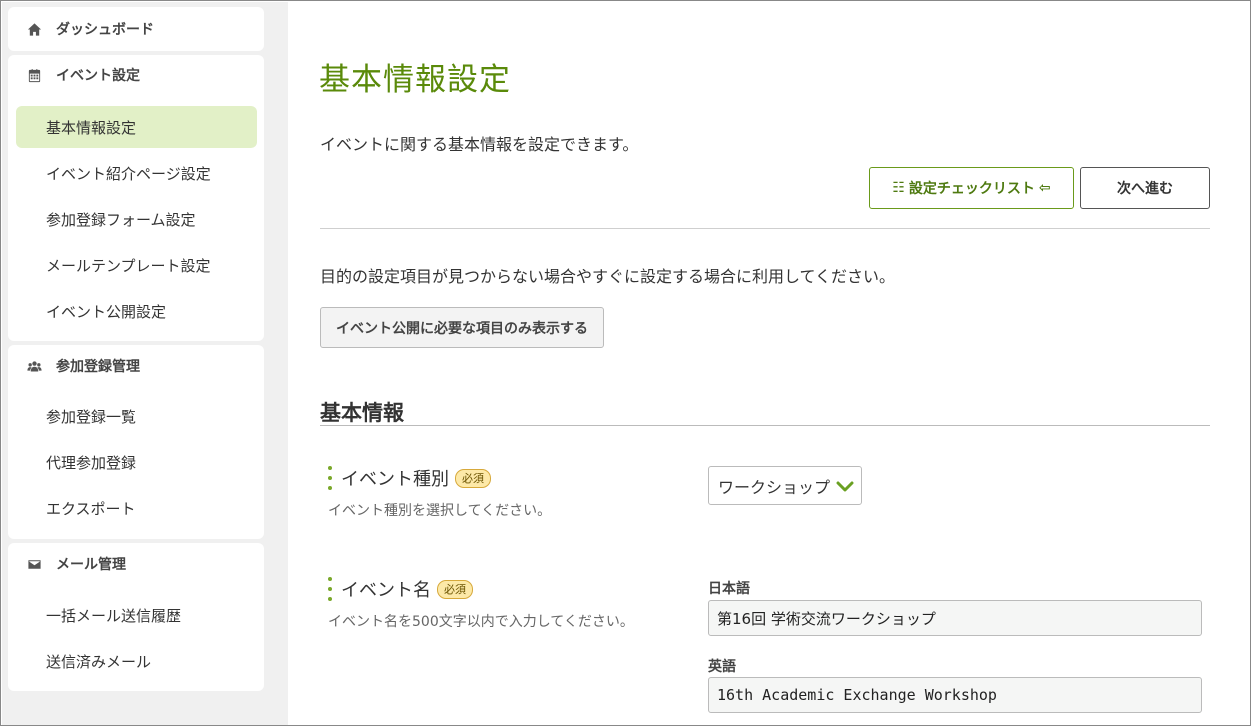  Describe the element at coordinates (765, 425) in the screenshot. I see `section-divider` at that location.